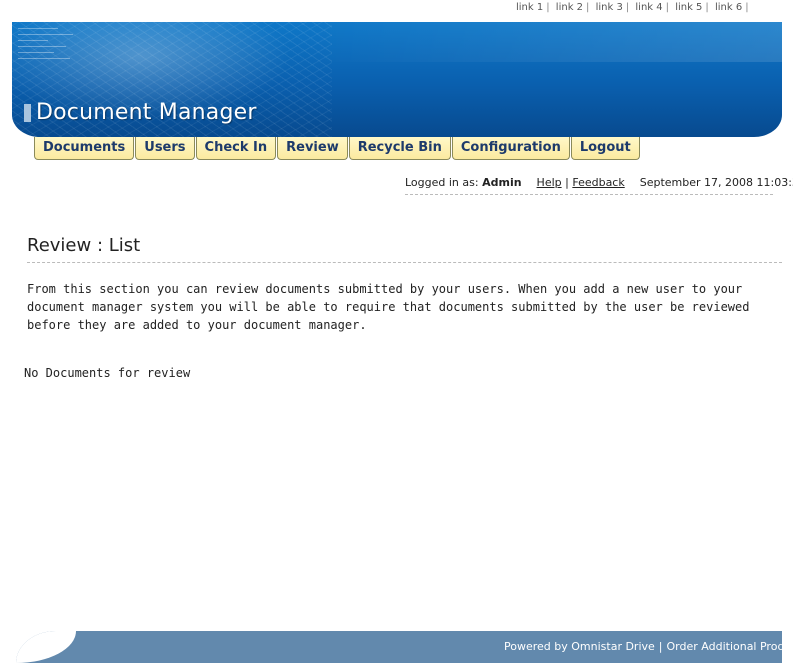 This screenshot has width=793, height=663. I want to click on top-link-5: link 5, so click(688, 7).